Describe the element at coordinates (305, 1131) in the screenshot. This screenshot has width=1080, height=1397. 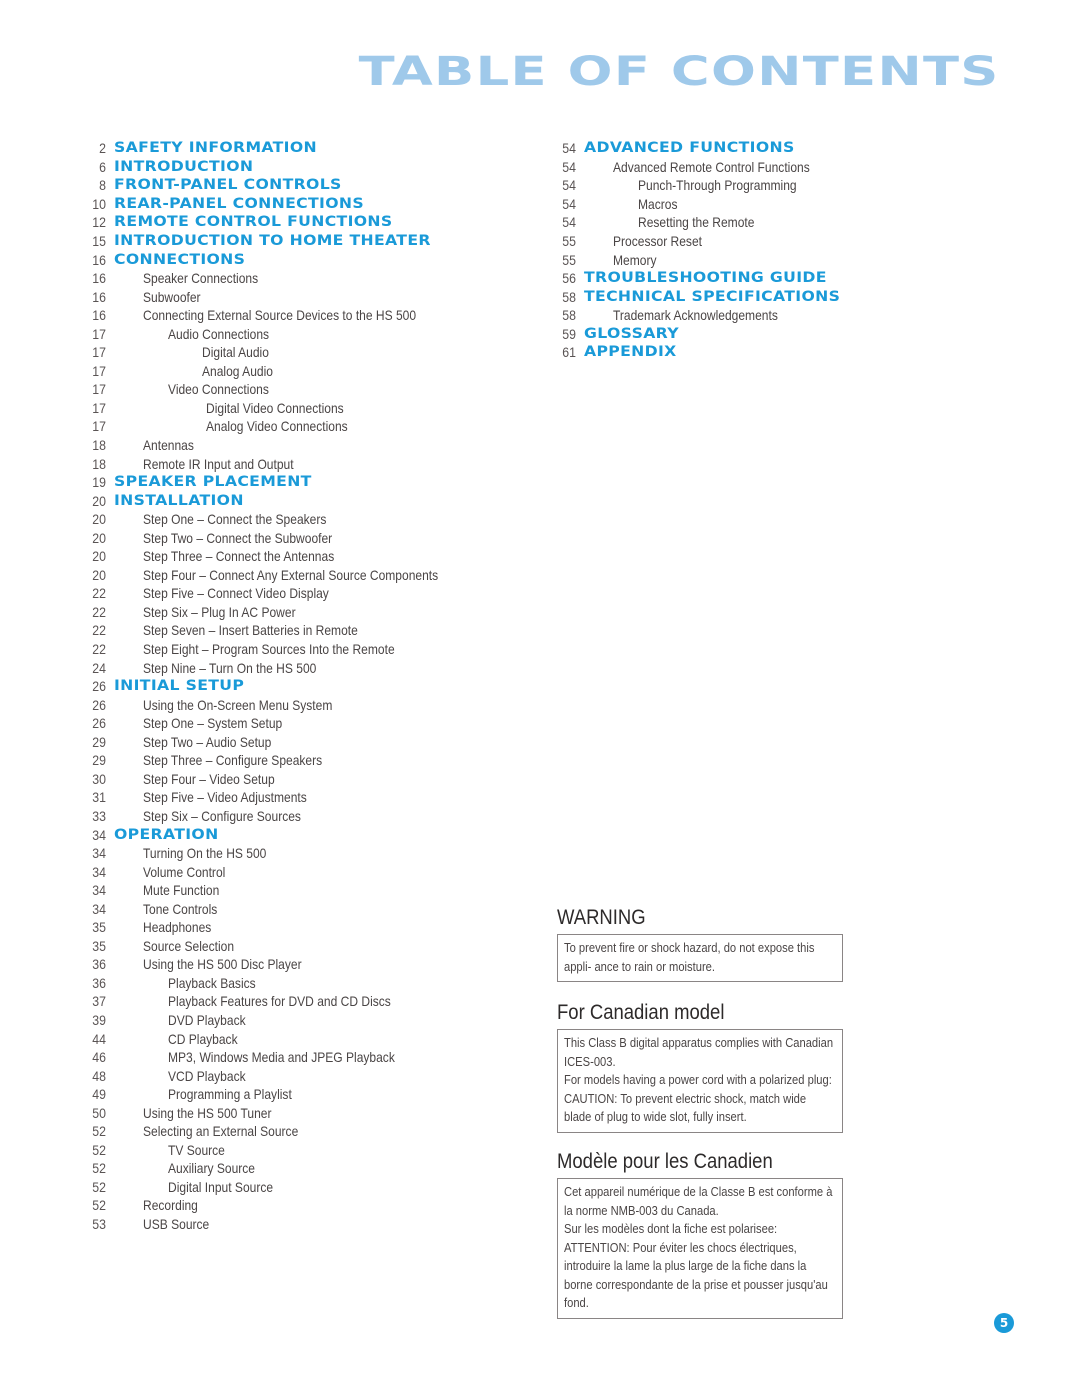
I see `toc-entry: 52 Selecting an External Source` at that location.